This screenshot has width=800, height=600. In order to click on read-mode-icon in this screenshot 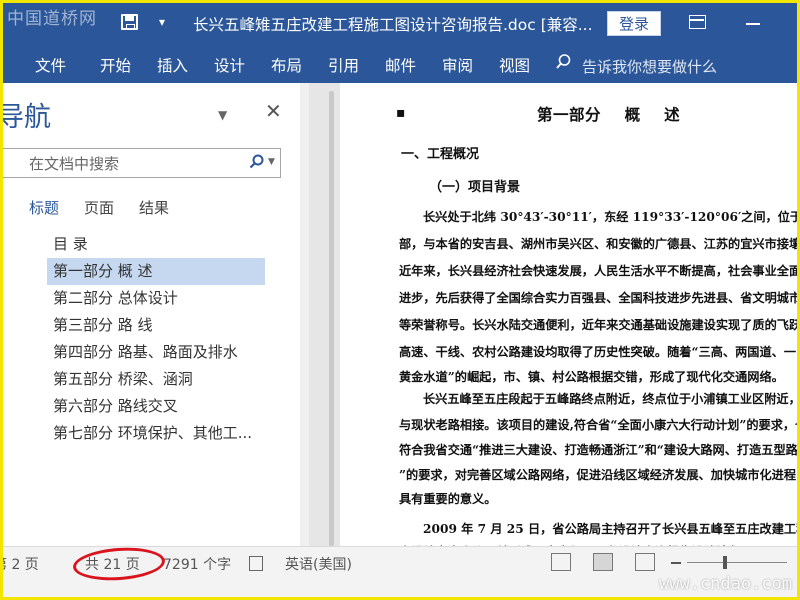, I will do `click(561, 562)`.